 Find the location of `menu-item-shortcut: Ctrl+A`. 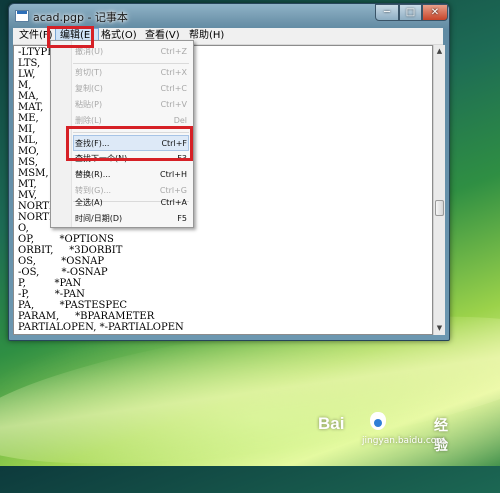

menu-item-shortcut: Ctrl+A is located at coordinates (173, 202).